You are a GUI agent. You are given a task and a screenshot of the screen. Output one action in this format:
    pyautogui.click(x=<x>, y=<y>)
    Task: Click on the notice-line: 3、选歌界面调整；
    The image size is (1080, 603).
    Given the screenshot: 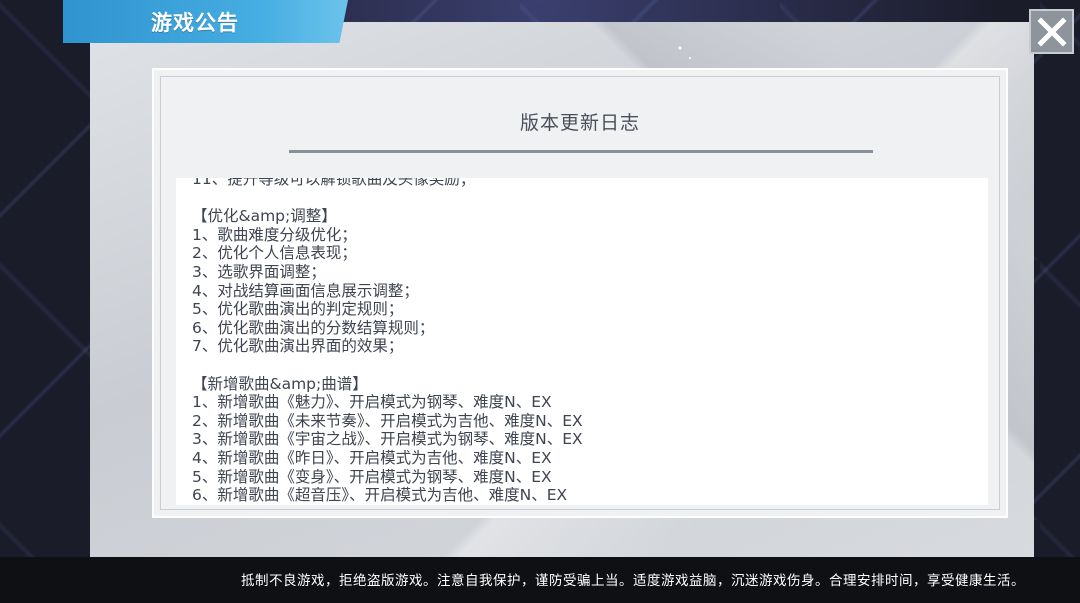 What is the action you would take?
    pyautogui.click(x=259, y=271)
    